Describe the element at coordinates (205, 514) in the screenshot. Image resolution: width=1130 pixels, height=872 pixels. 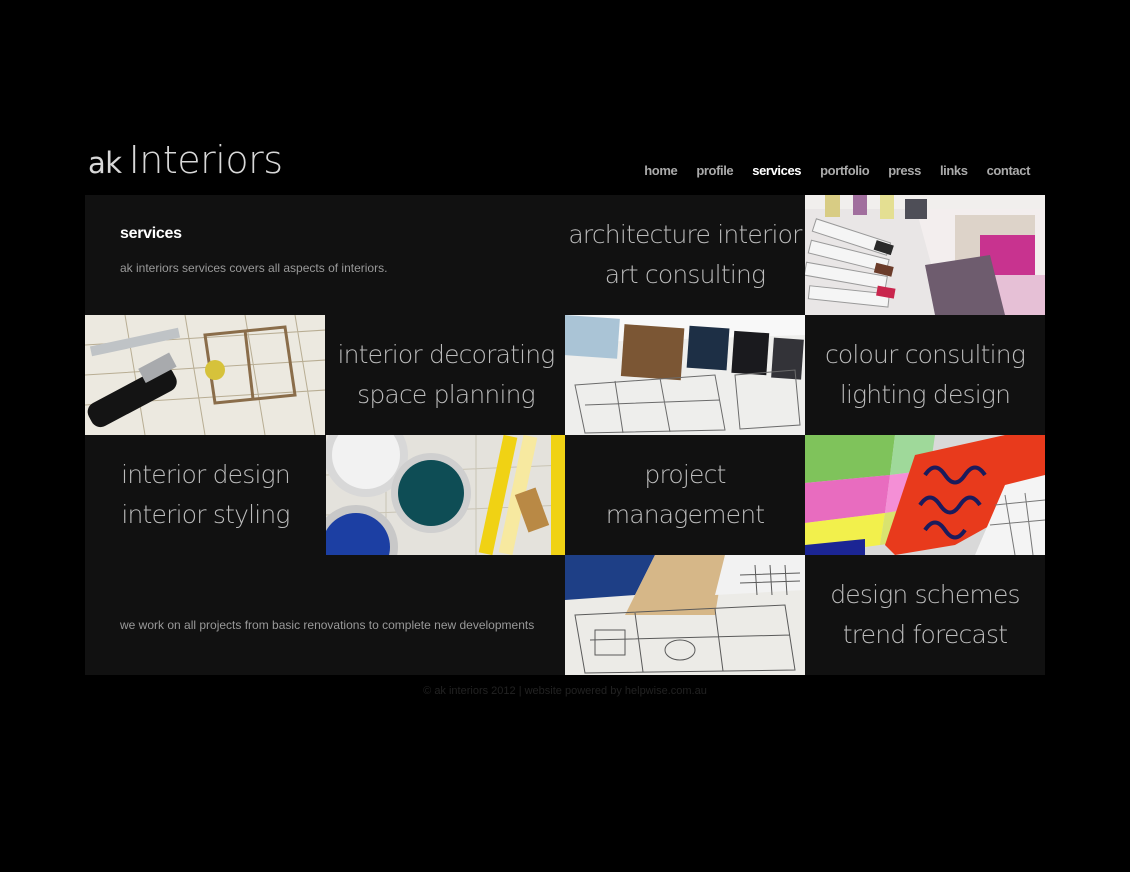
I see `tile-line-2: interior styling` at that location.